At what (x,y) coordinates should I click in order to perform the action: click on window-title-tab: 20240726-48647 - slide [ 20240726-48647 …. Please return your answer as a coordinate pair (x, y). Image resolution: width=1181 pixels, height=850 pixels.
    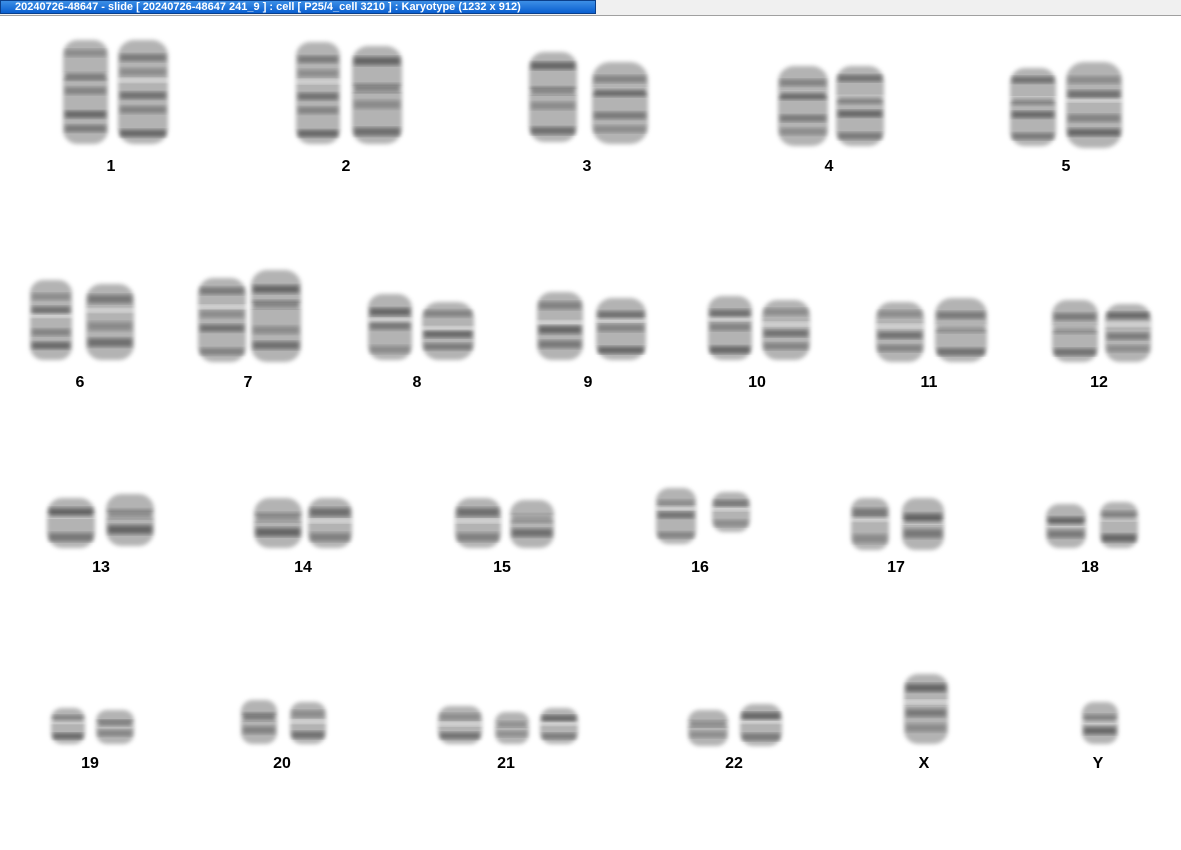
    Looking at the image, I should click on (298, 7).